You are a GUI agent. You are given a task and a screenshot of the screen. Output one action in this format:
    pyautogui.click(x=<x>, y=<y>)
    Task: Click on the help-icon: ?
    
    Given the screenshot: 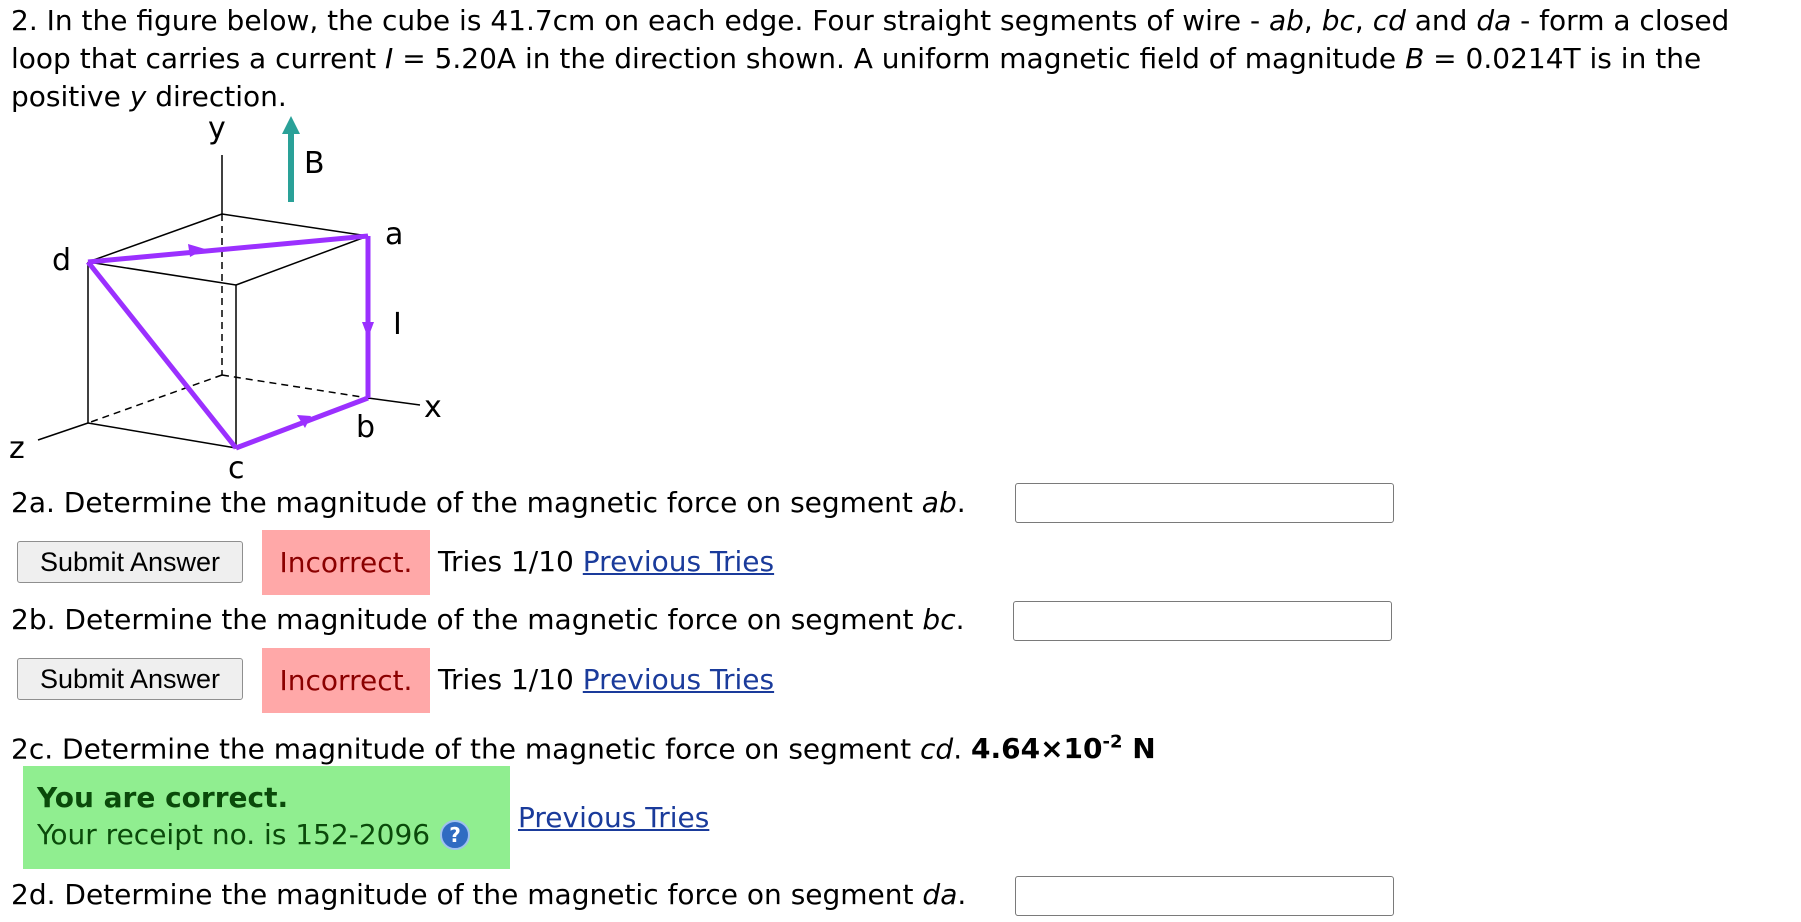 What is the action you would take?
    pyautogui.click(x=455, y=835)
    